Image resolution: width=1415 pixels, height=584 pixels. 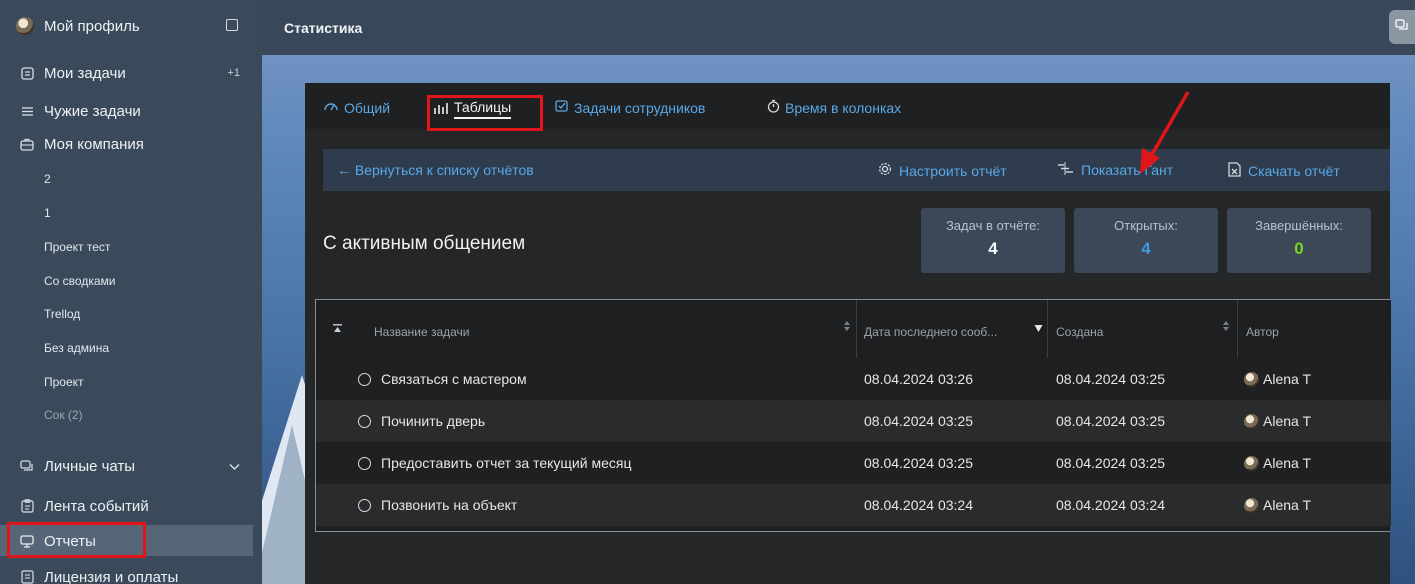 What do you see at coordinates (1065, 170) in the screenshot?
I see `gantt-icon` at bounding box center [1065, 170].